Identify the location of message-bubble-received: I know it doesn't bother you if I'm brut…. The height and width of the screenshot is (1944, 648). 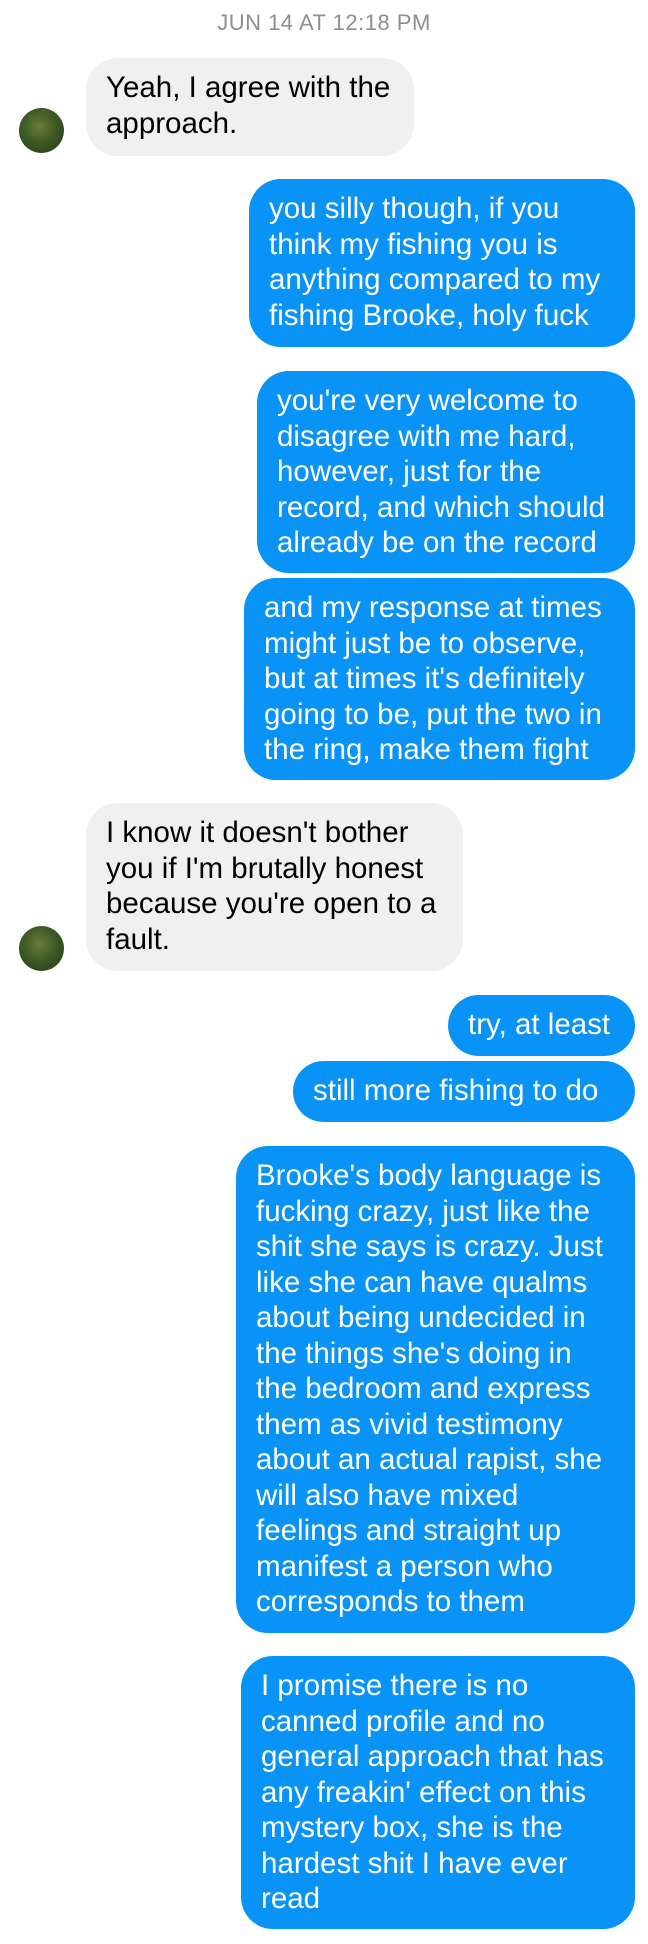
(274, 887).